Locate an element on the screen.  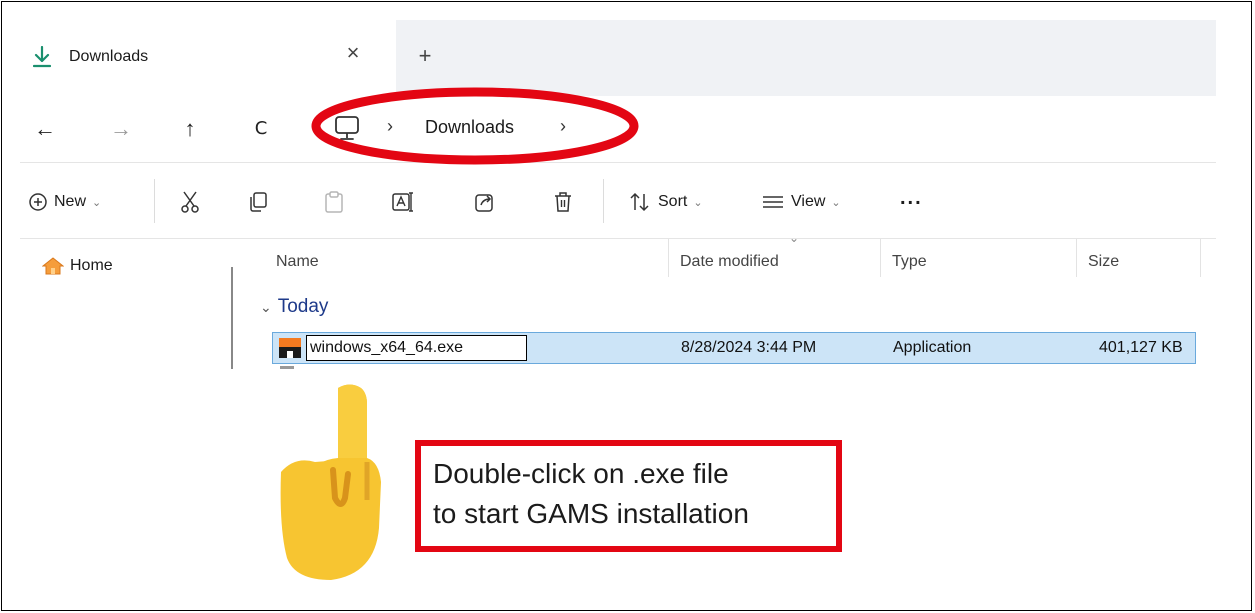
rename-icon is located at coordinates (402, 202).